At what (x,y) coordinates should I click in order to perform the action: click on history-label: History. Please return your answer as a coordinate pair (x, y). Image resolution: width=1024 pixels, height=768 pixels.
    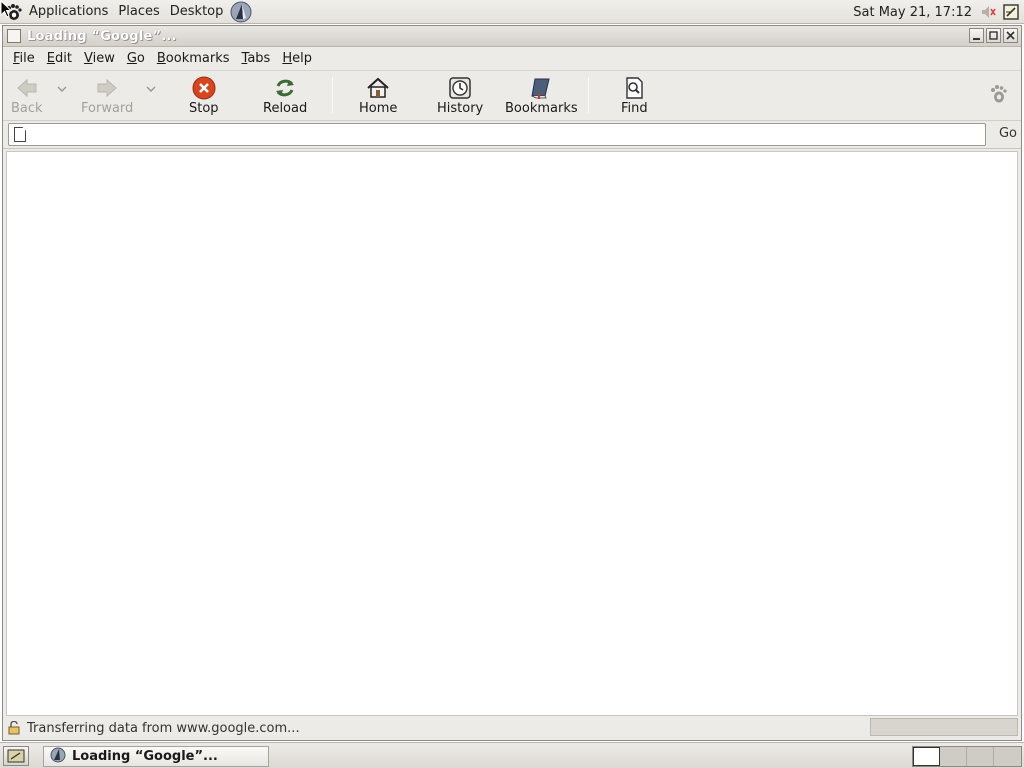
    Looking at the image, I should click on (460, 108).